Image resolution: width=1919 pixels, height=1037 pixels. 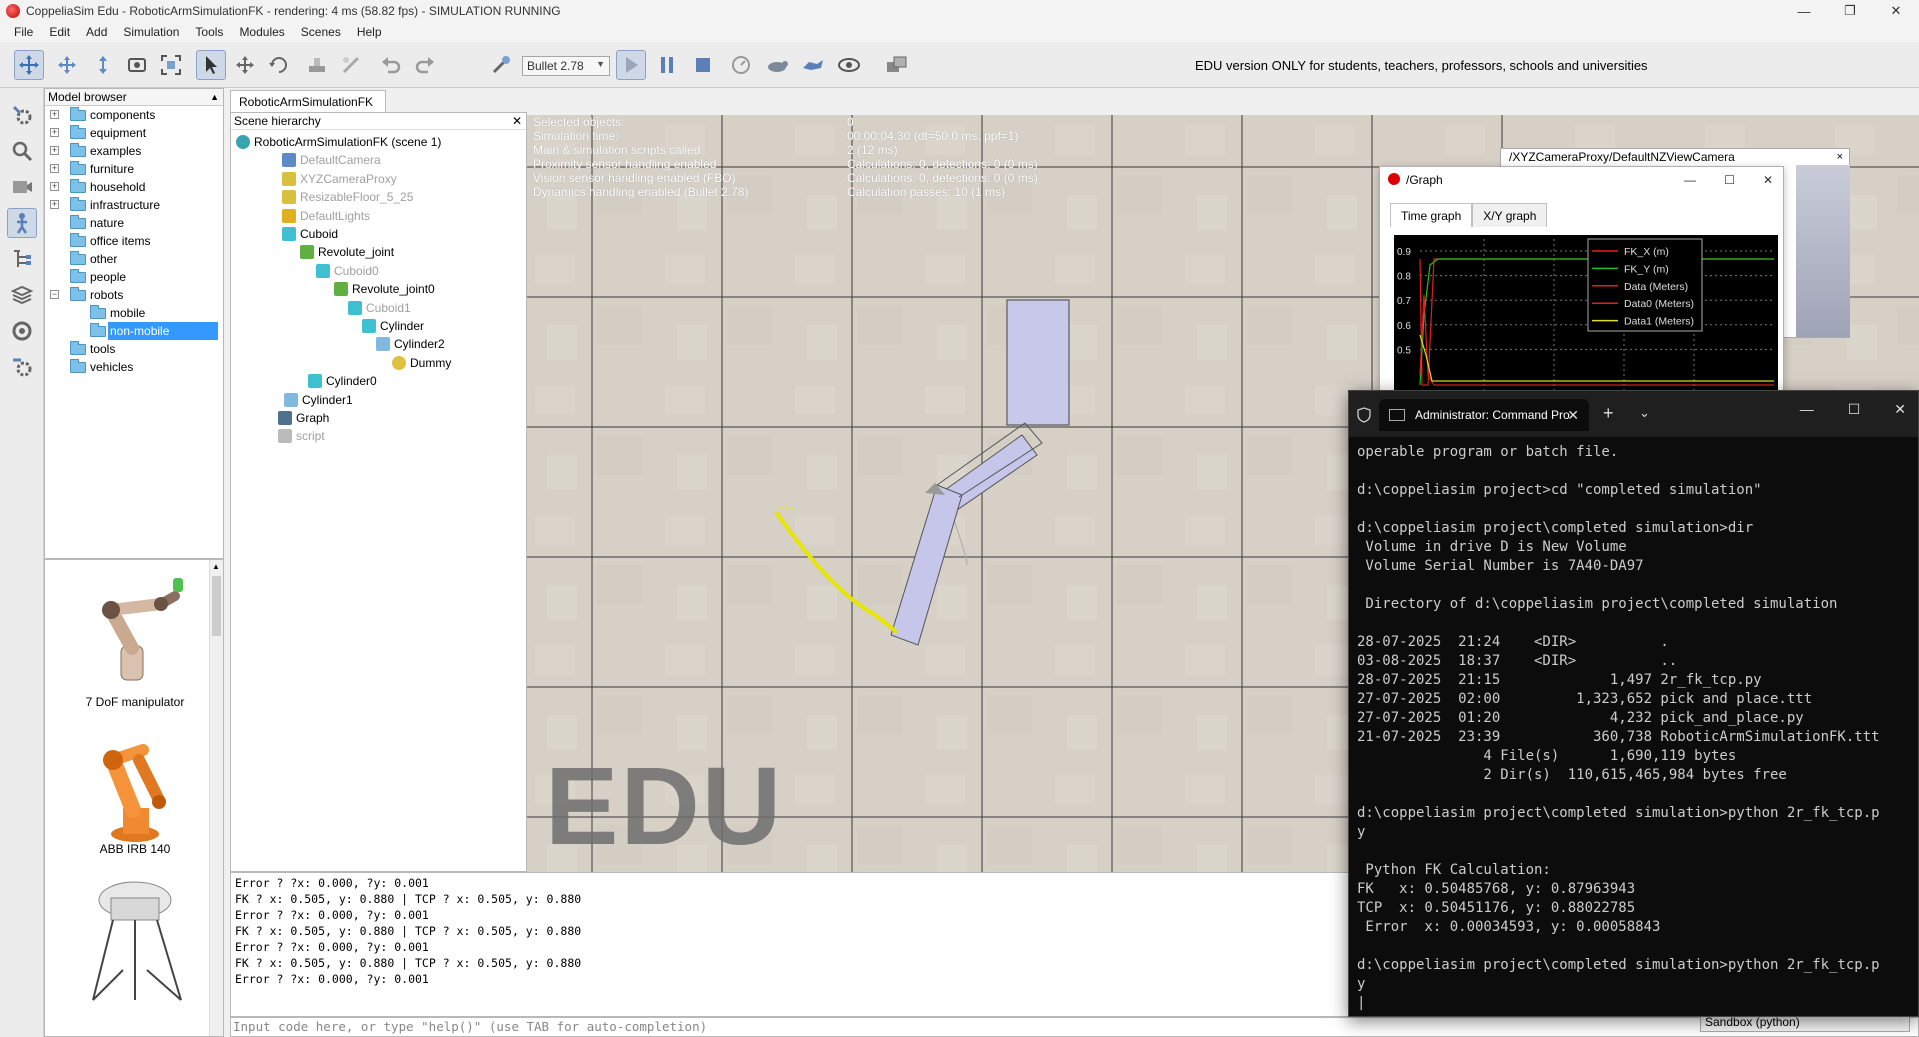 I want to click on click-select-icon, so click(x=211, y=65).